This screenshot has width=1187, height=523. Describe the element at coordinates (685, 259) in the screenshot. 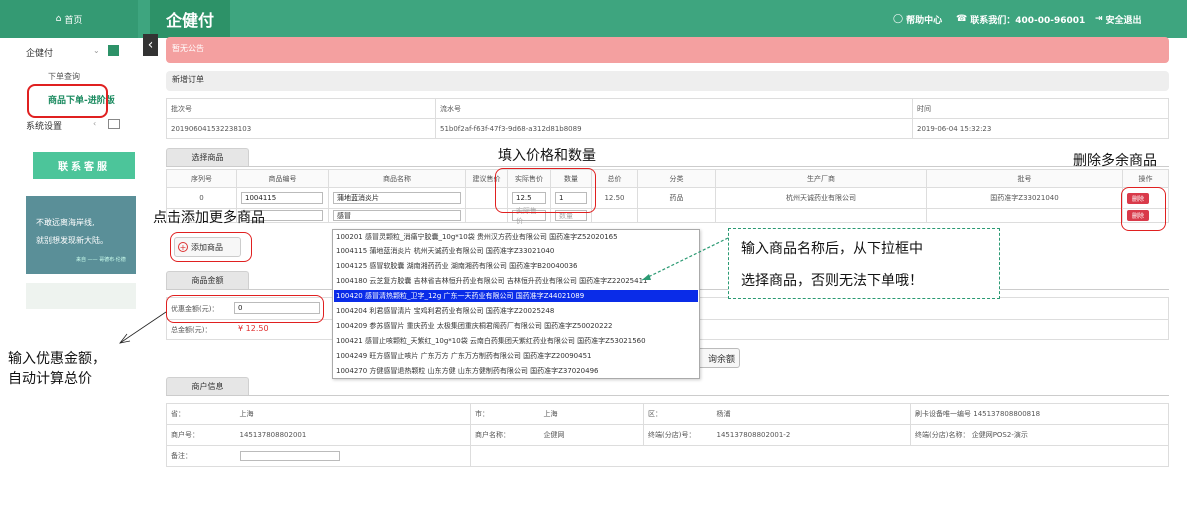

I see `tooltip-pointer-line` at that location.